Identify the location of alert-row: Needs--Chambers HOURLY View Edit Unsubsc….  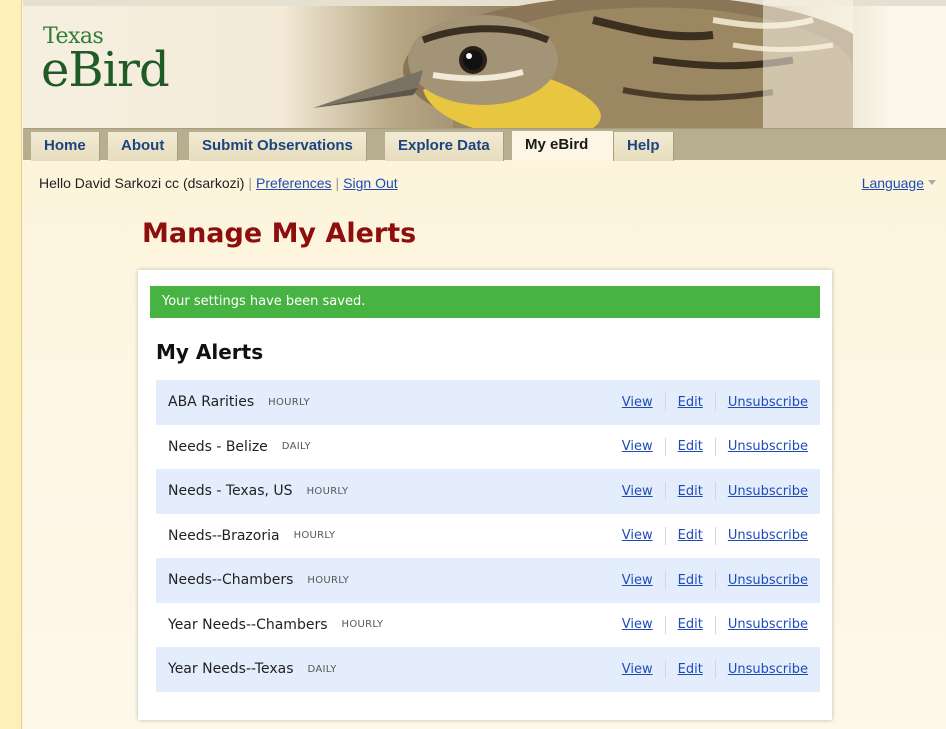
(488, 580).